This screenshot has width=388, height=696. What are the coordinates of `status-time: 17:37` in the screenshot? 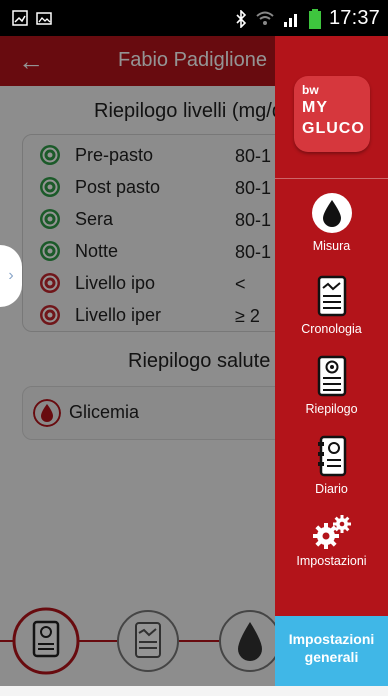 It's located at (354, 18).